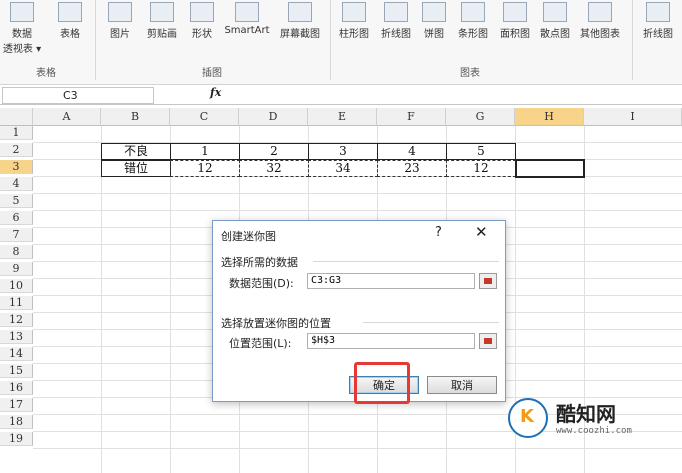  Describe the element at coordinates (412, 168) in the screenshot. I see `cell-f3: 23` at that location.